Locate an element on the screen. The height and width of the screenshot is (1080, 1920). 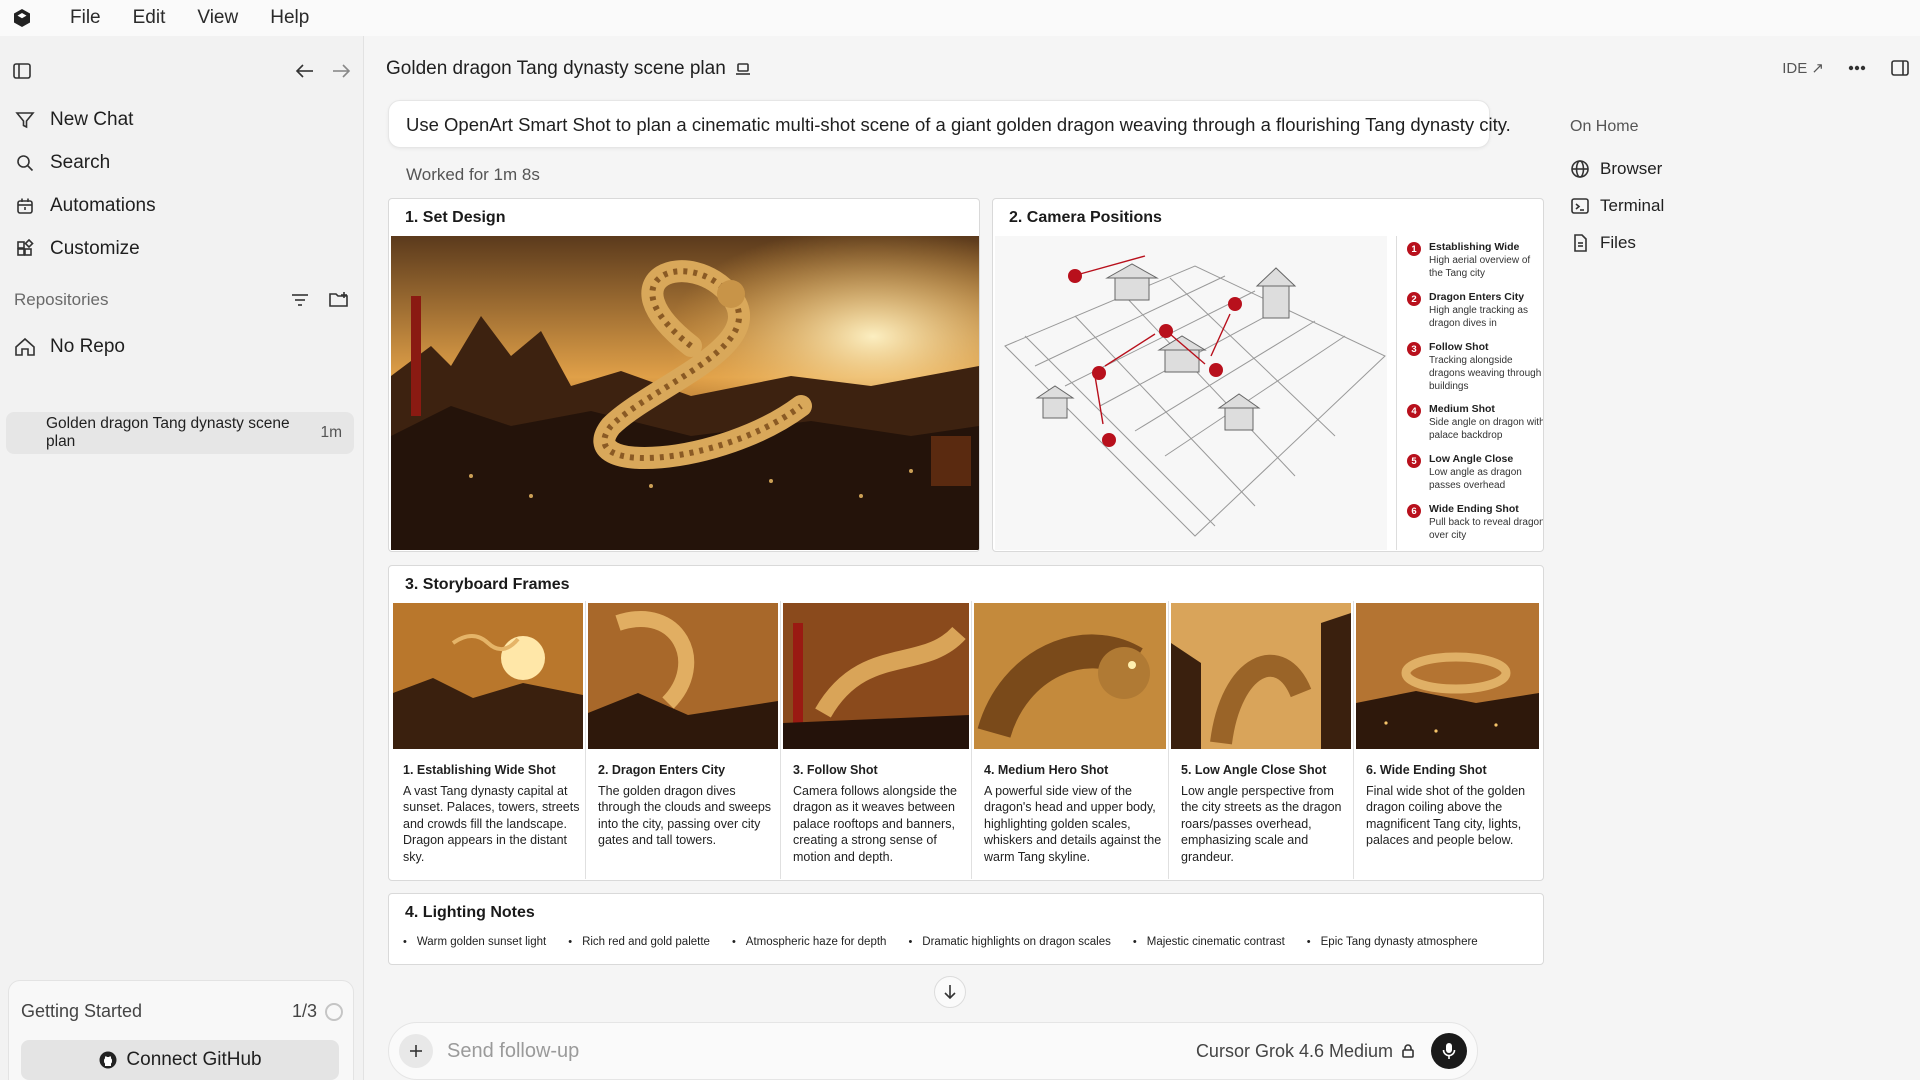
model-label: Cursor Grok 4.6 Medium is located at coordinates (1294, 1050).